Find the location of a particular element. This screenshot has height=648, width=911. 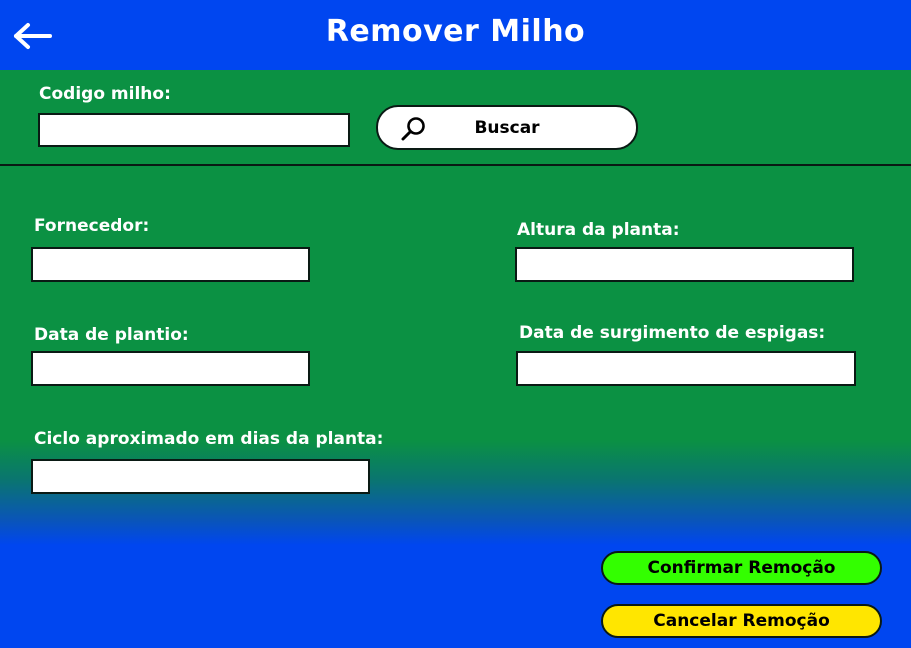

altura-input is located at coordinates (684, 264).